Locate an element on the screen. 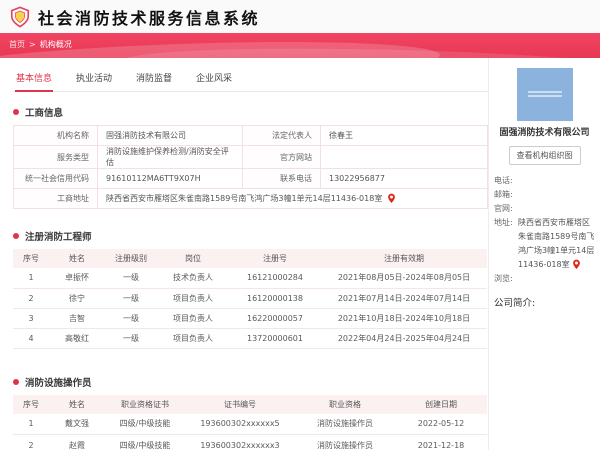 Image resolution: width=600 pixels, height=450 pixels. table-header-row: 序号 姓名 职业资格证书 证书编号 职业资格 创建日期 is located at coordinates (250, 404).